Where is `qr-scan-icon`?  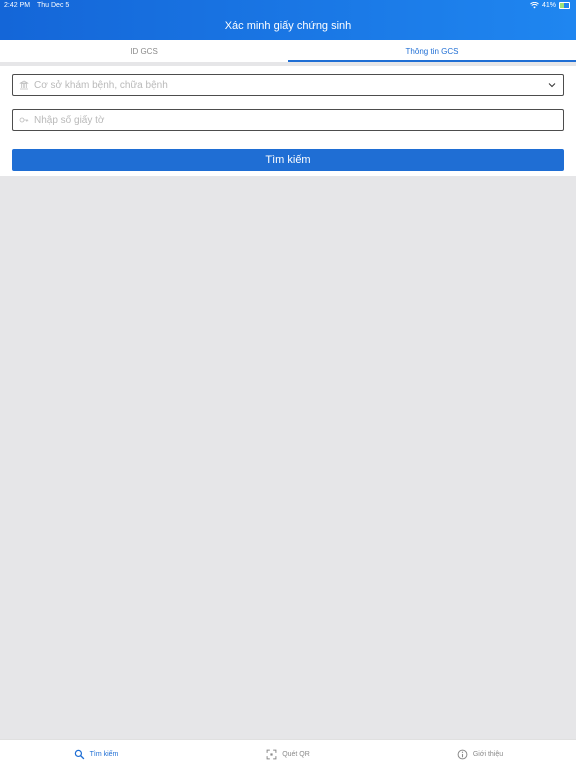
qr-scan-icon is located at coordinates (271, 754).